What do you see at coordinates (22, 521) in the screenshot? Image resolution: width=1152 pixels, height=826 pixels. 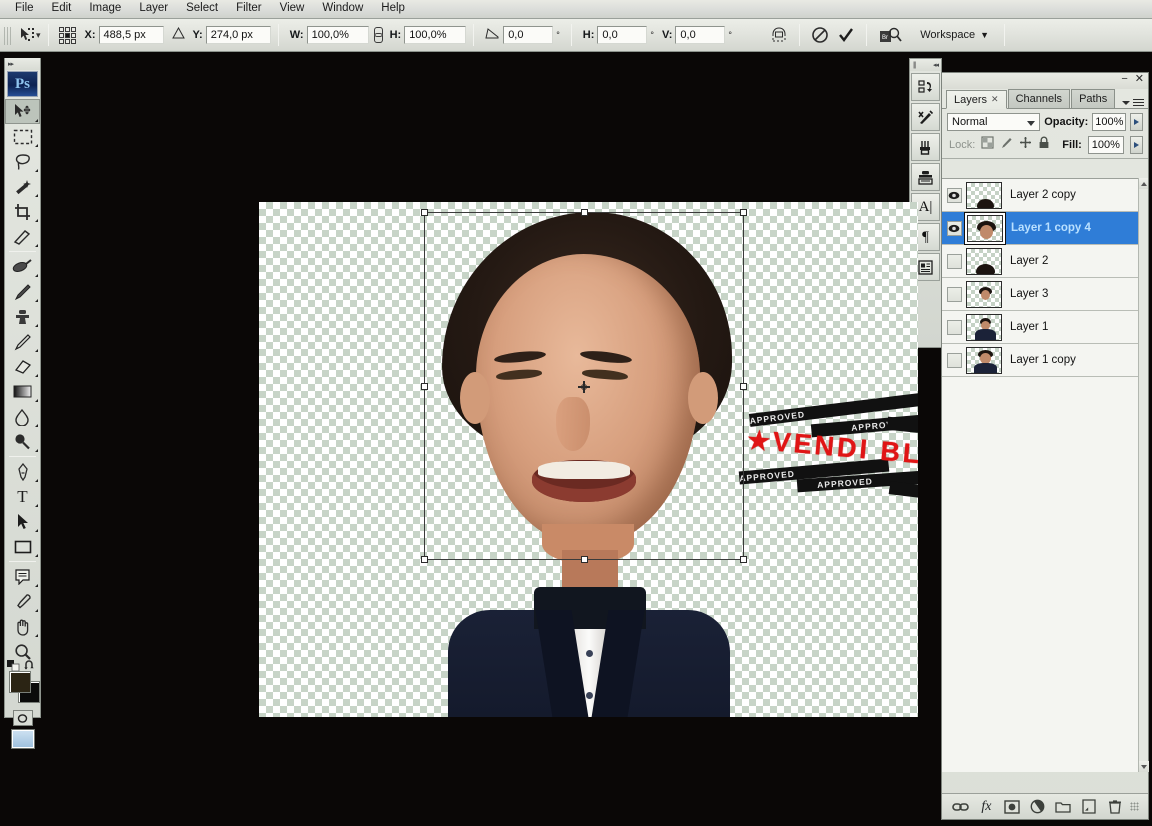 I see `path-selection-tool` at bounding box center [22, 521].